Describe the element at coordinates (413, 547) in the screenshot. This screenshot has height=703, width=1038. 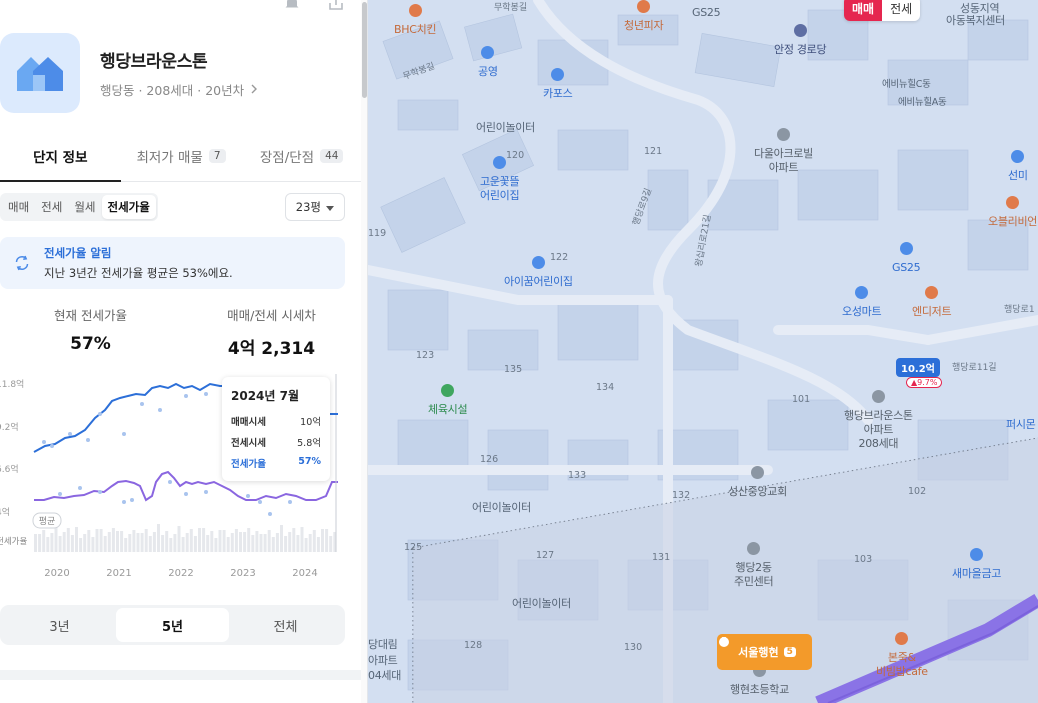
I see `lot-number: 125` at that location.